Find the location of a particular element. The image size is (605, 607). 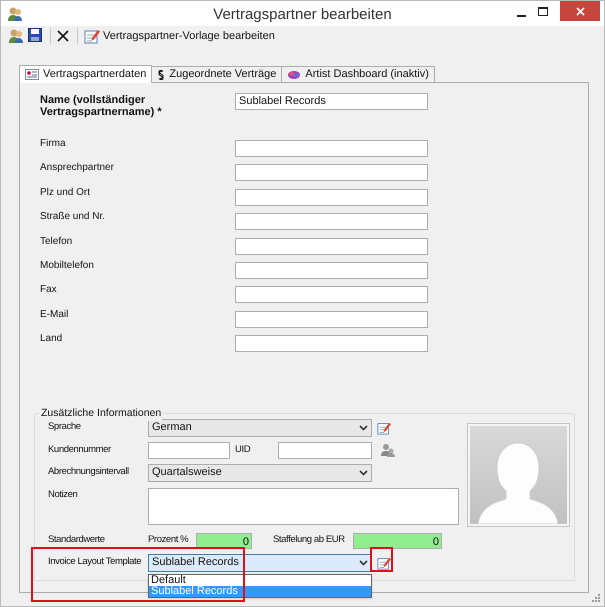

dropdown: Sublabel Records is located at coordinates (260, 563).